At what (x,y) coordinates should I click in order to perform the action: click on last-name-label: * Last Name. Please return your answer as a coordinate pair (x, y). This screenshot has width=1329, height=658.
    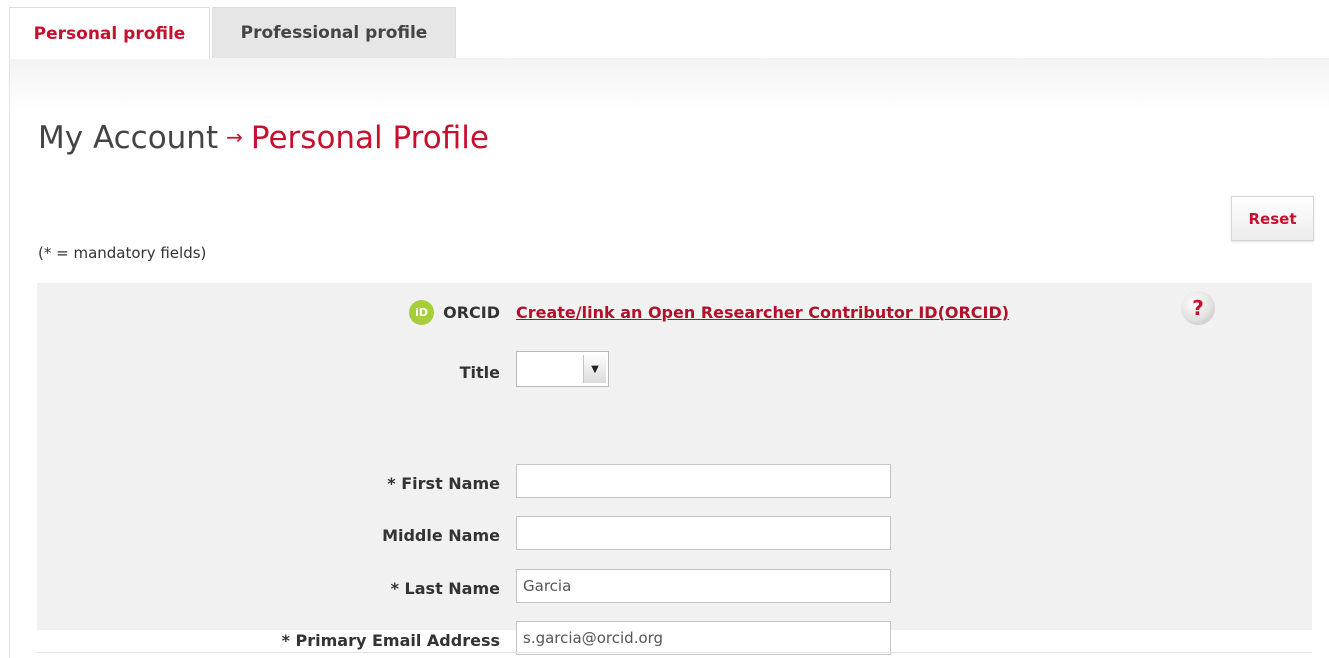
    Looking at the image, I should click on (445, 588).